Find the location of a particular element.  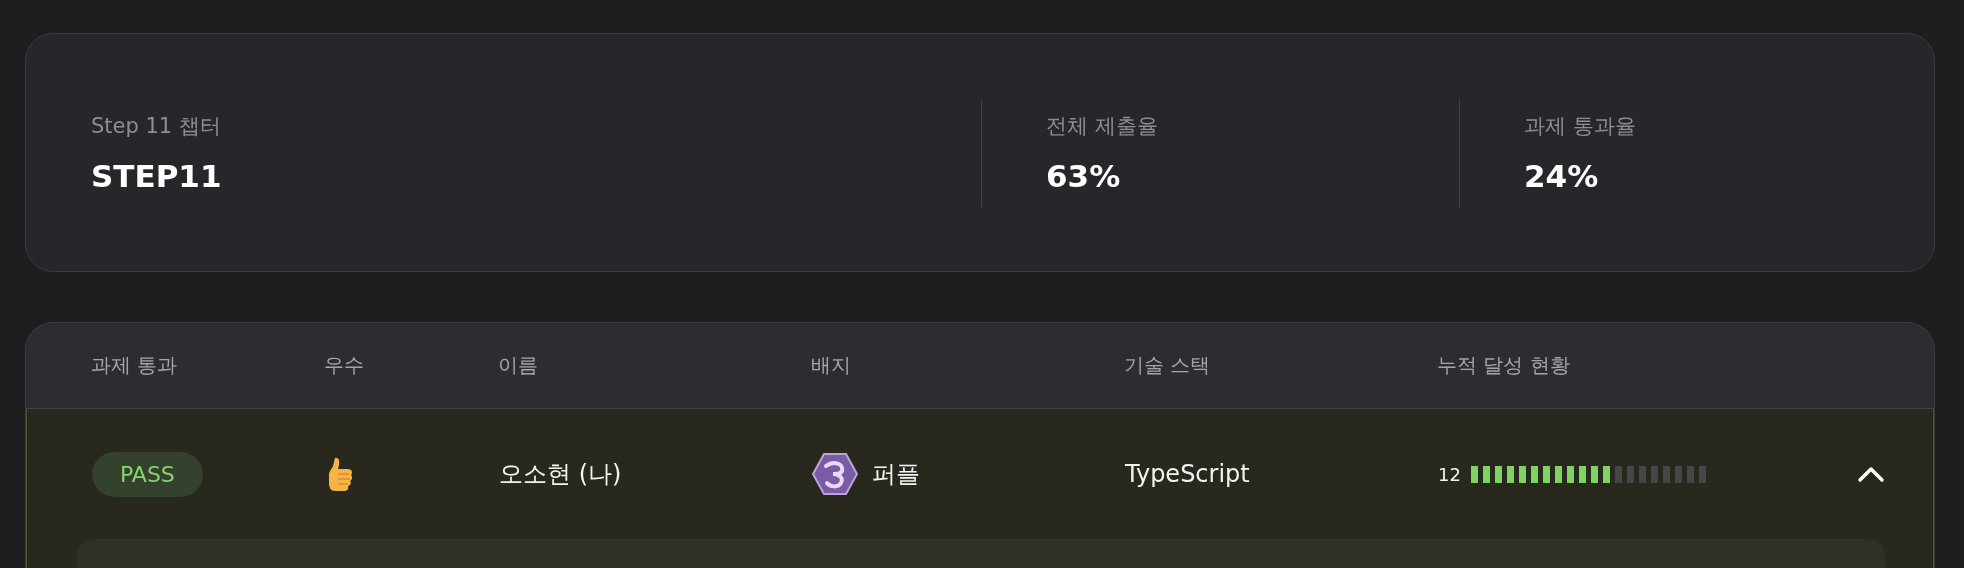

chevron-up-icon is located at coordinates (1871, 474).